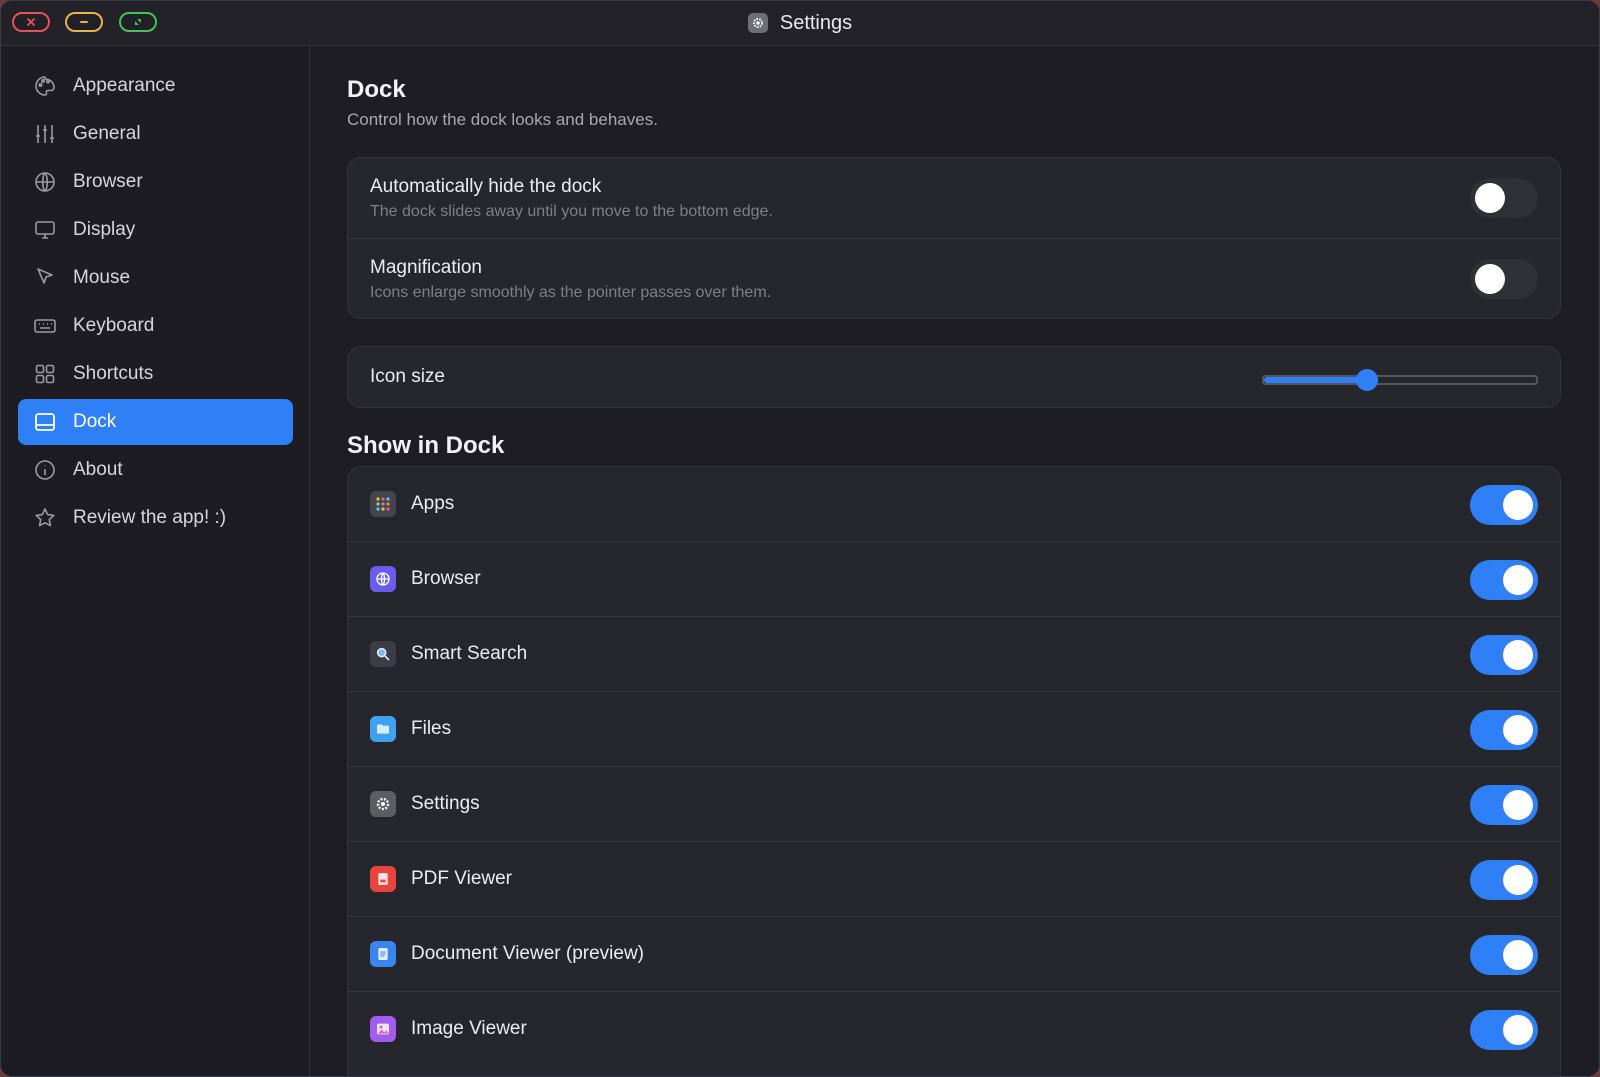 The image size is (1600, 1077). Describe the element at coordinates (45, 518) in the screenshot. I see `star-icon` at that location.